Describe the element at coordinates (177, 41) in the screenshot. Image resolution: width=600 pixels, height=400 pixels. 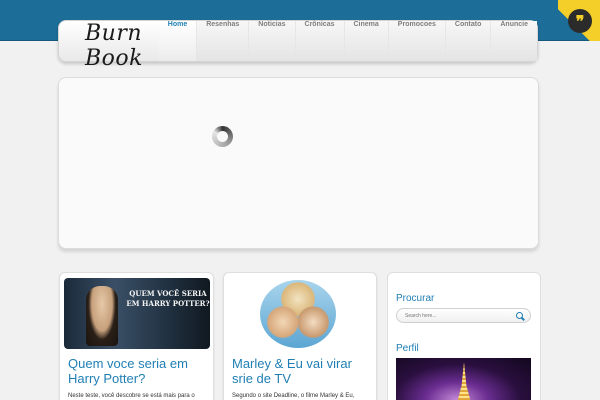
I see `nav-item-home: Home` at that location.